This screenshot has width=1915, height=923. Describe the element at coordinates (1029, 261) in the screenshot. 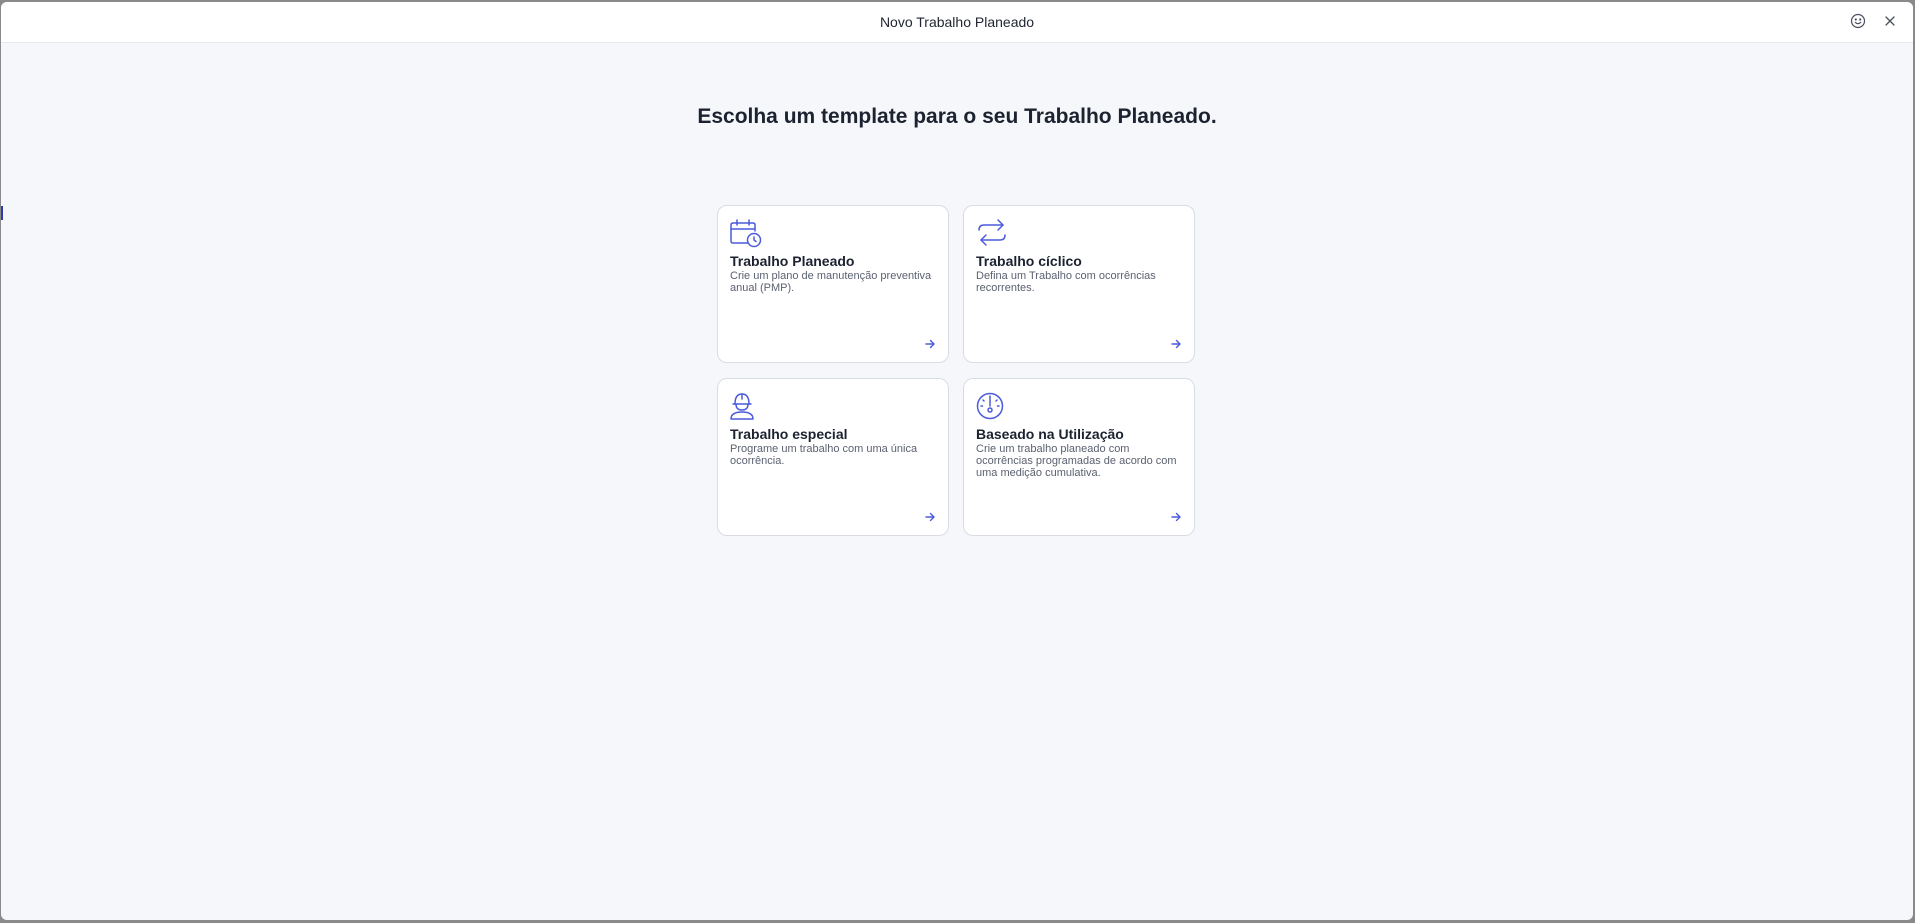

I see `card-title: Trabalho cíclico` at that location.